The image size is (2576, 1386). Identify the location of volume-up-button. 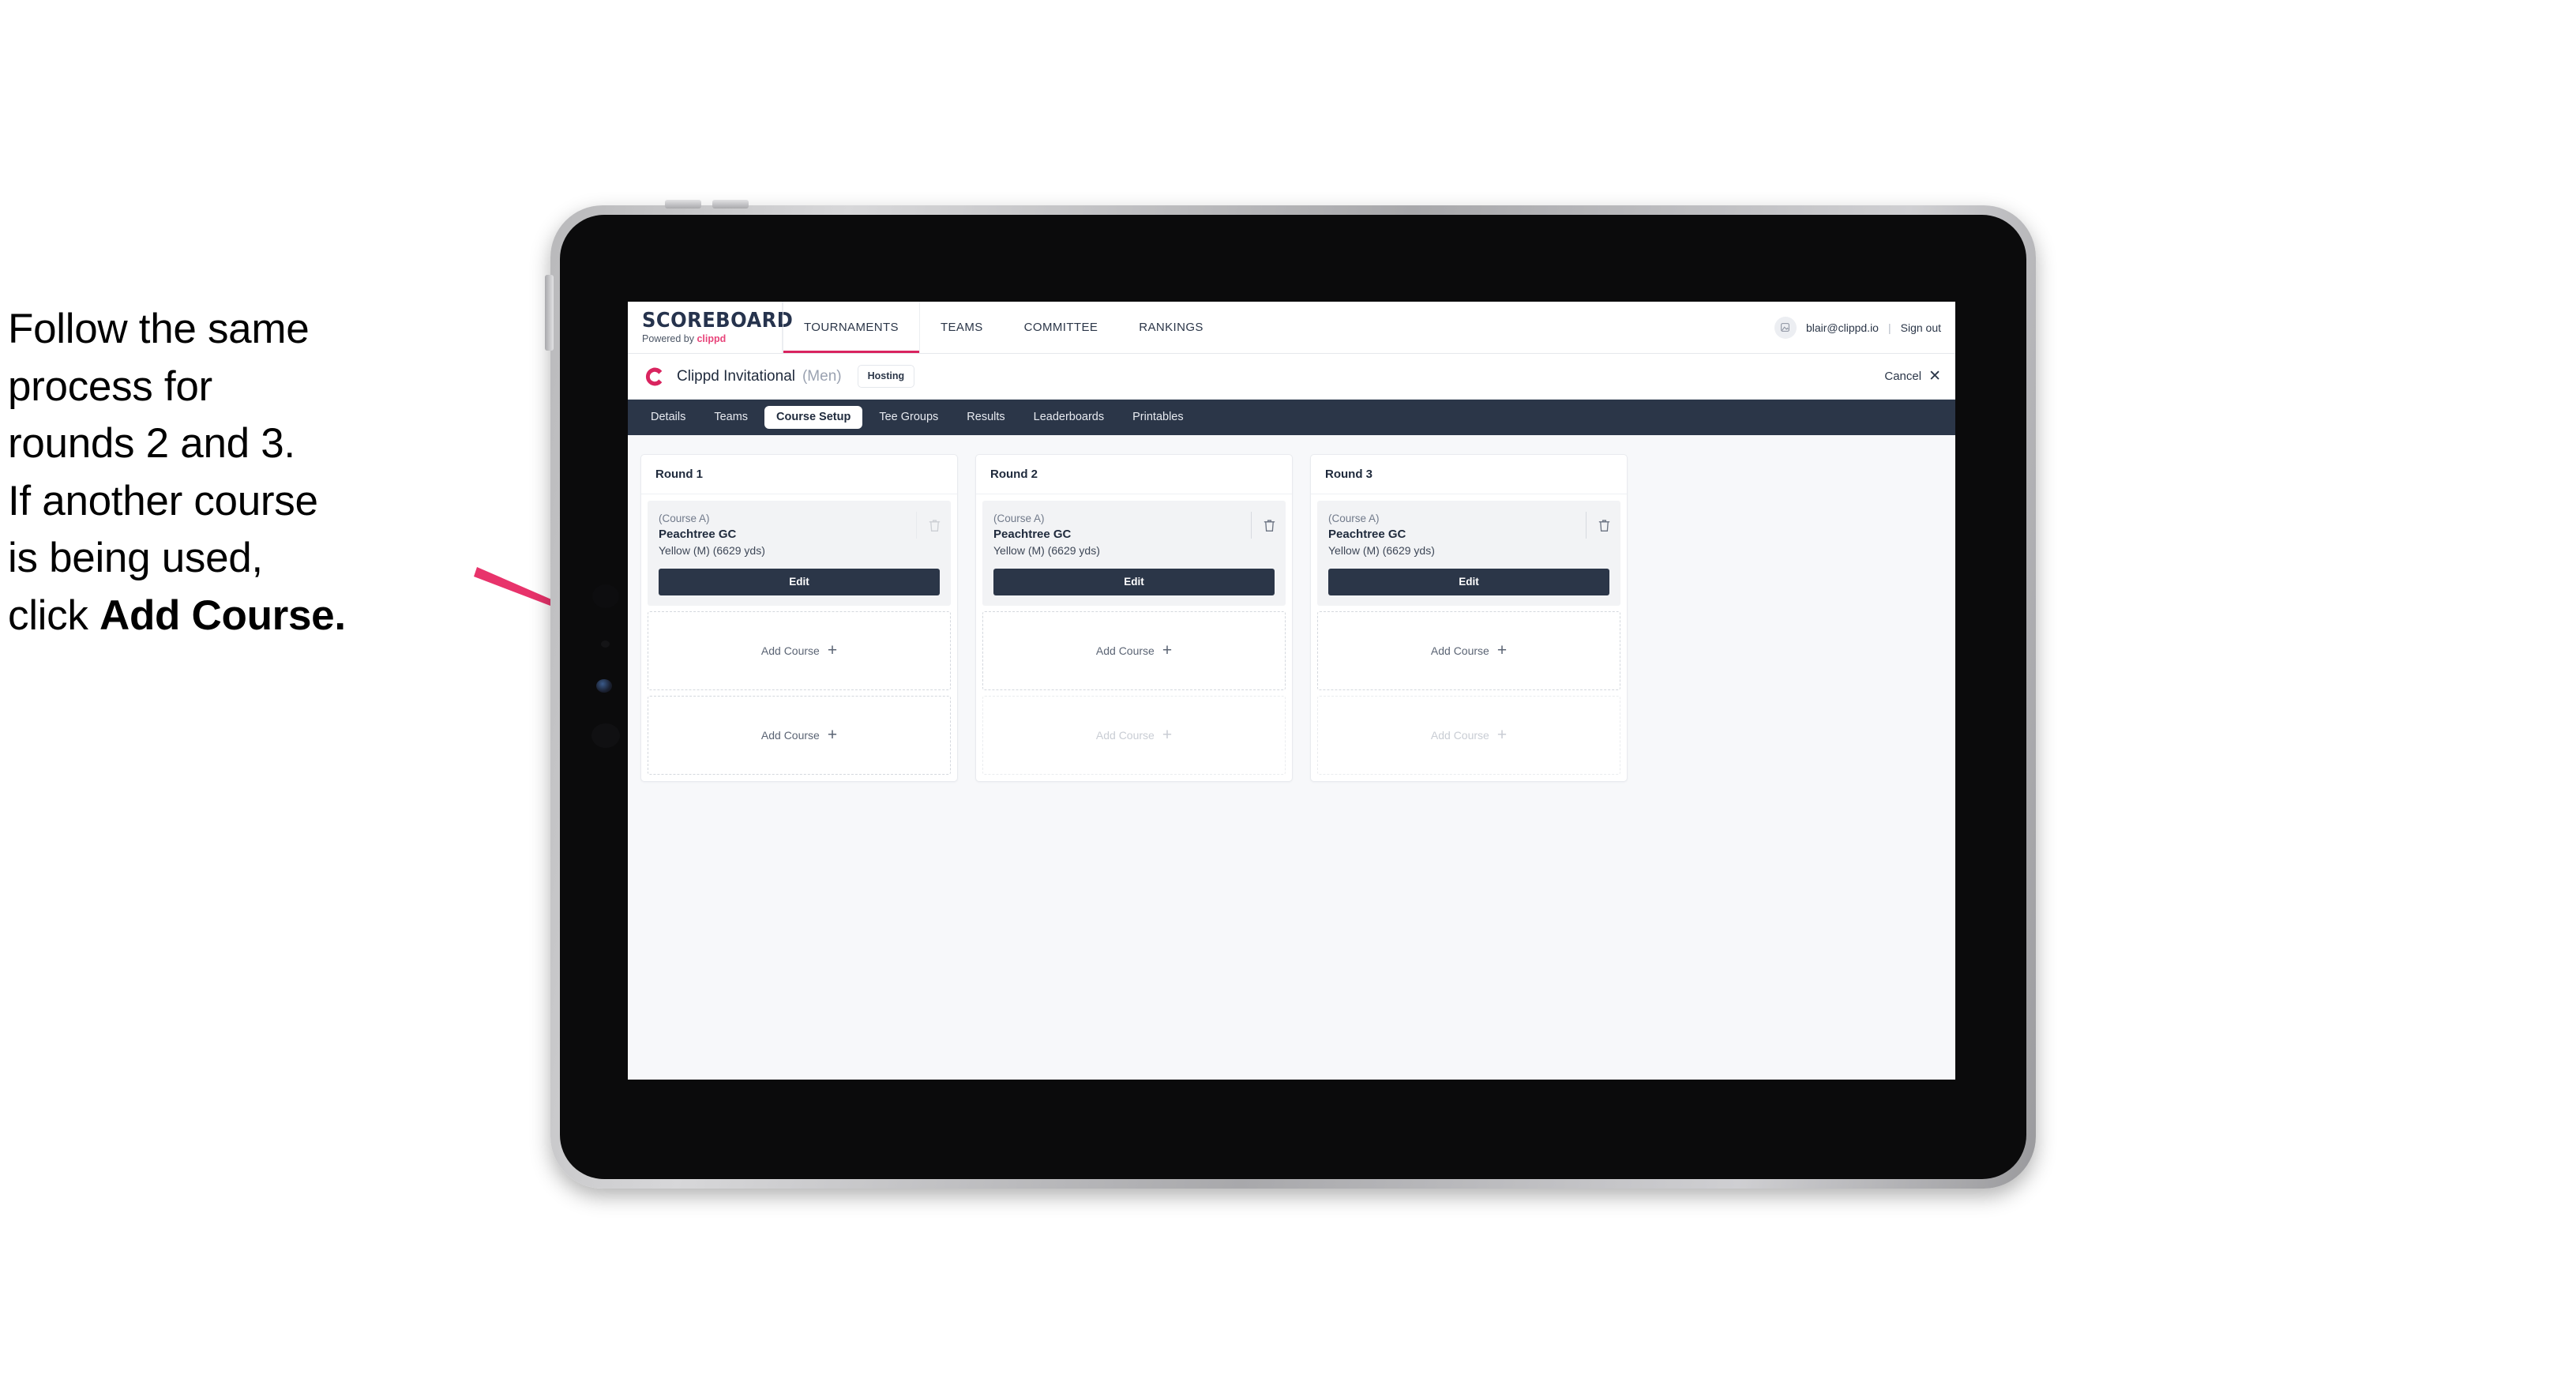
(683, 204).